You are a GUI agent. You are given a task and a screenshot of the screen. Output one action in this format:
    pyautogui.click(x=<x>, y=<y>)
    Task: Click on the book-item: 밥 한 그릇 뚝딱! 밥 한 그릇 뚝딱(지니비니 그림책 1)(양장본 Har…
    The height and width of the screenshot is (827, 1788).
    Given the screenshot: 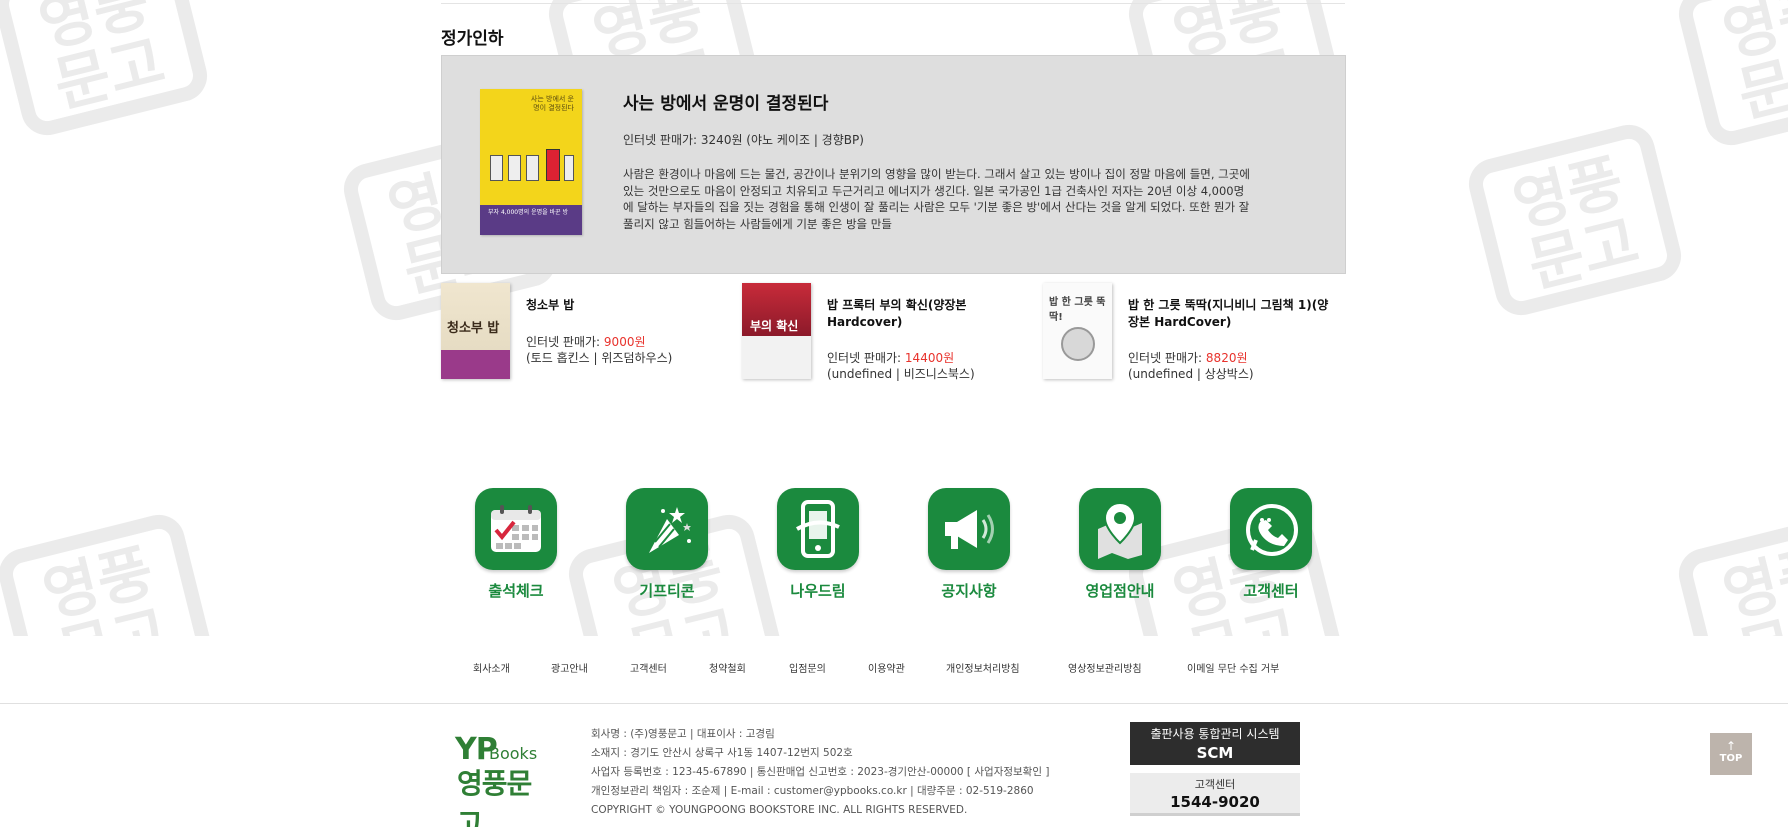 What is the action you would take?
    pyautogui.click(x=1193, y=333)
    